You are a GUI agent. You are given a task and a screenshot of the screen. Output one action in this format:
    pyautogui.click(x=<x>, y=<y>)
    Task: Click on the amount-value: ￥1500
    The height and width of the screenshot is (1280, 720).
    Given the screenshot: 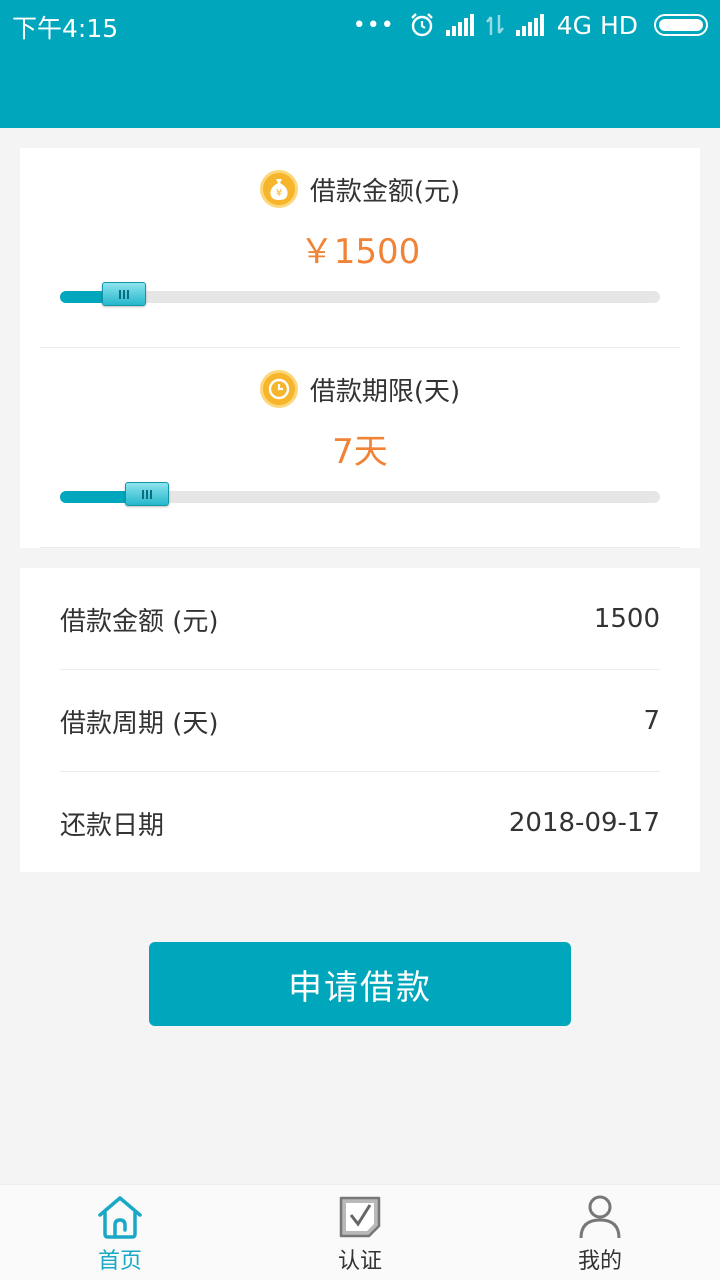 What is the action you would take?
    pyautogui.click(x=360, y=252)
    